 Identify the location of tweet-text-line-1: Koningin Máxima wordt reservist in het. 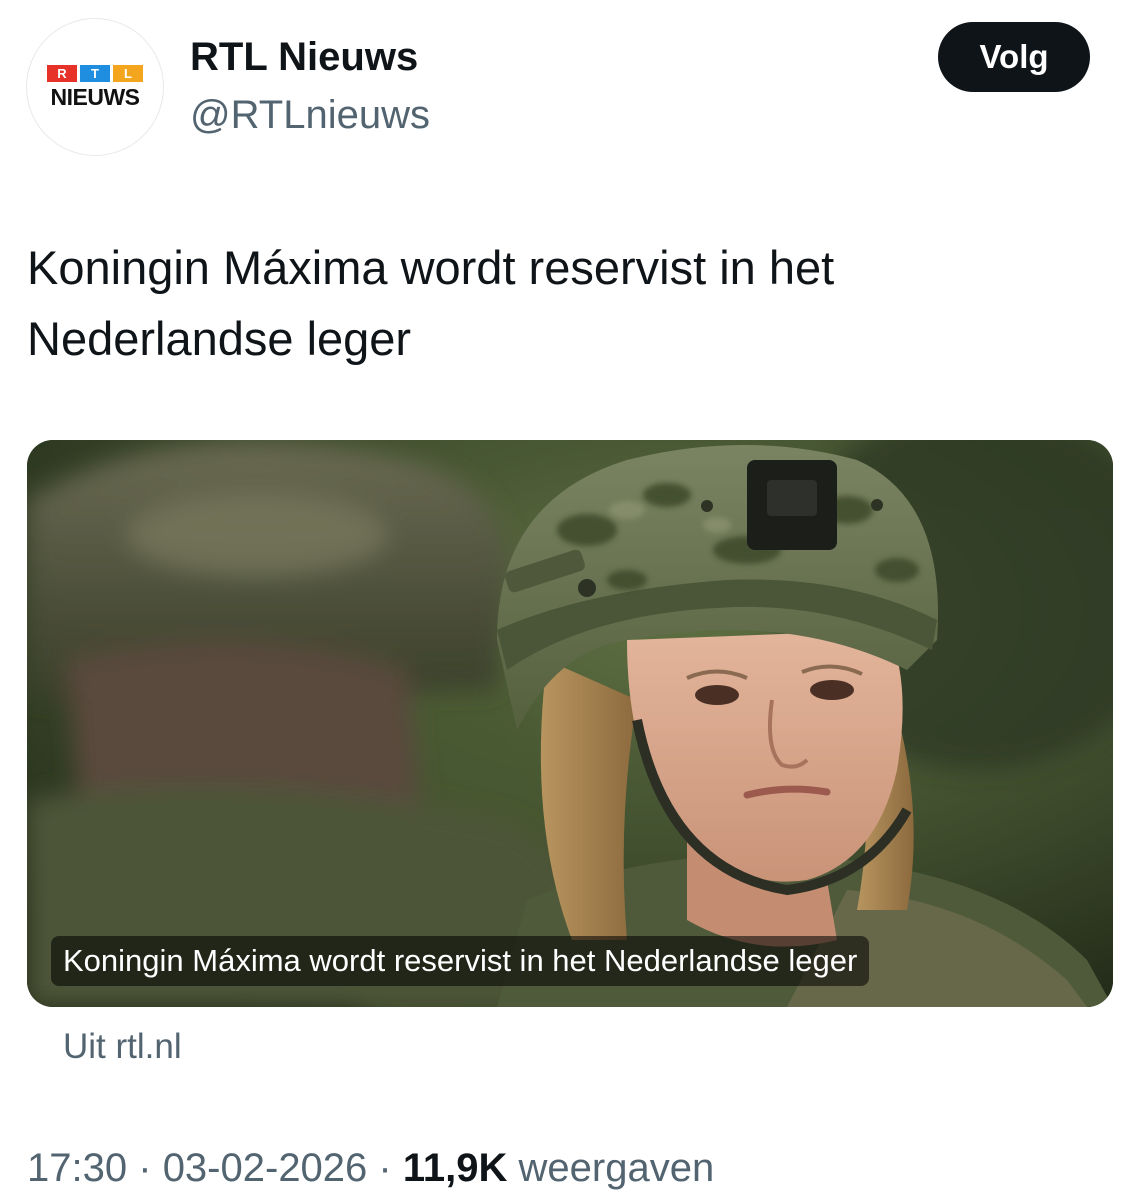
(431, 267).